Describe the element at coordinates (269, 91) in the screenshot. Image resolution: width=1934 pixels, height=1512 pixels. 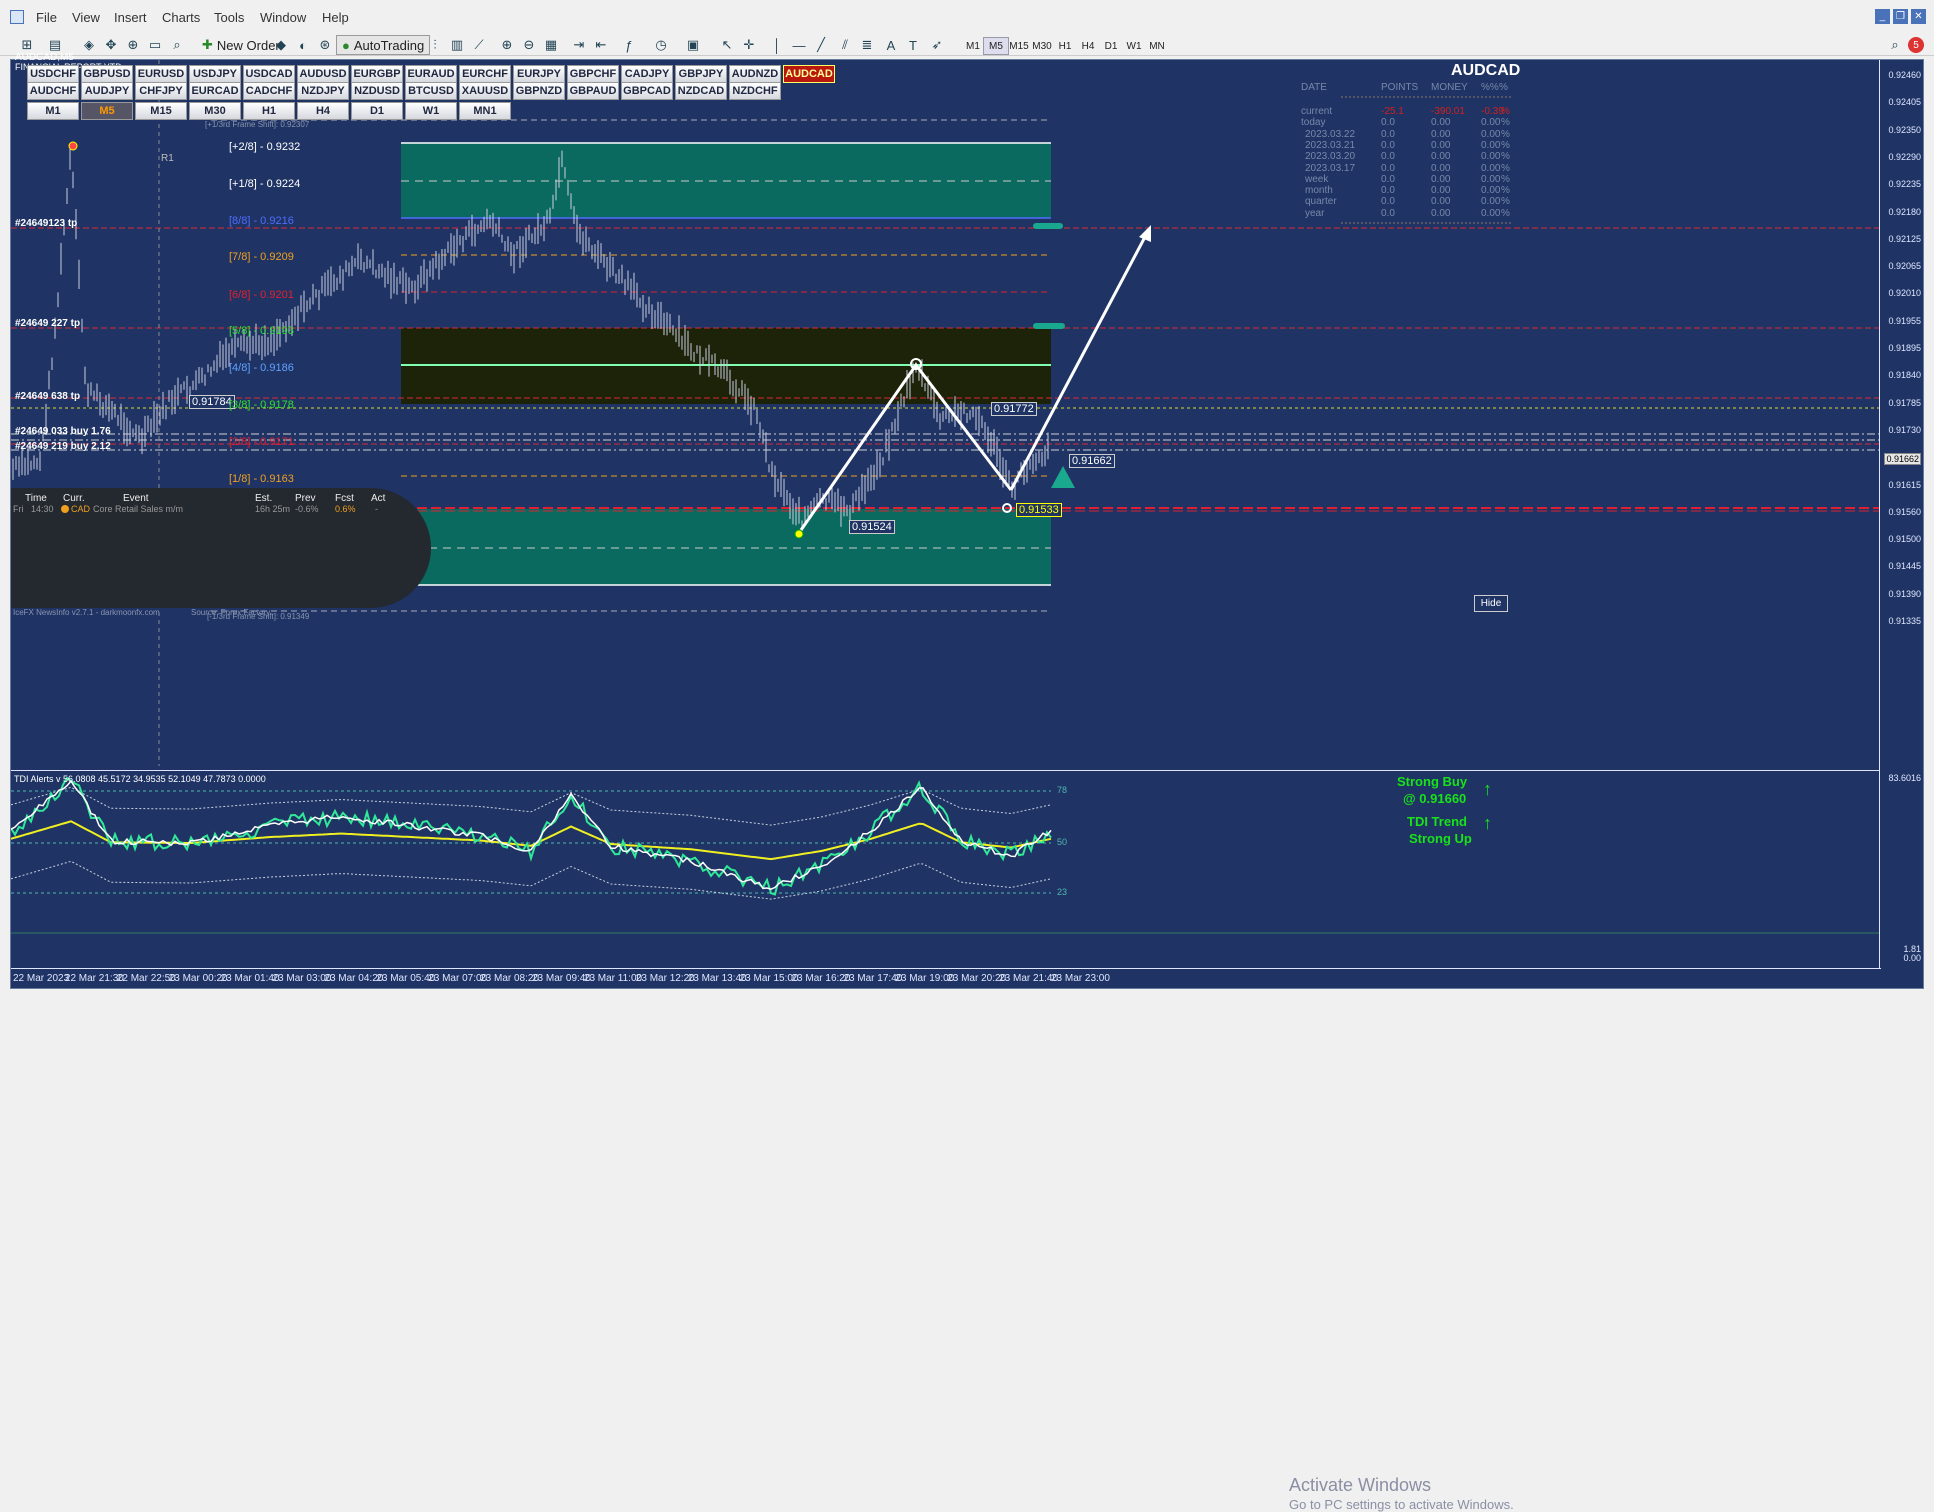
I see `symbol-button-cadchf: CADCHF` at that location.